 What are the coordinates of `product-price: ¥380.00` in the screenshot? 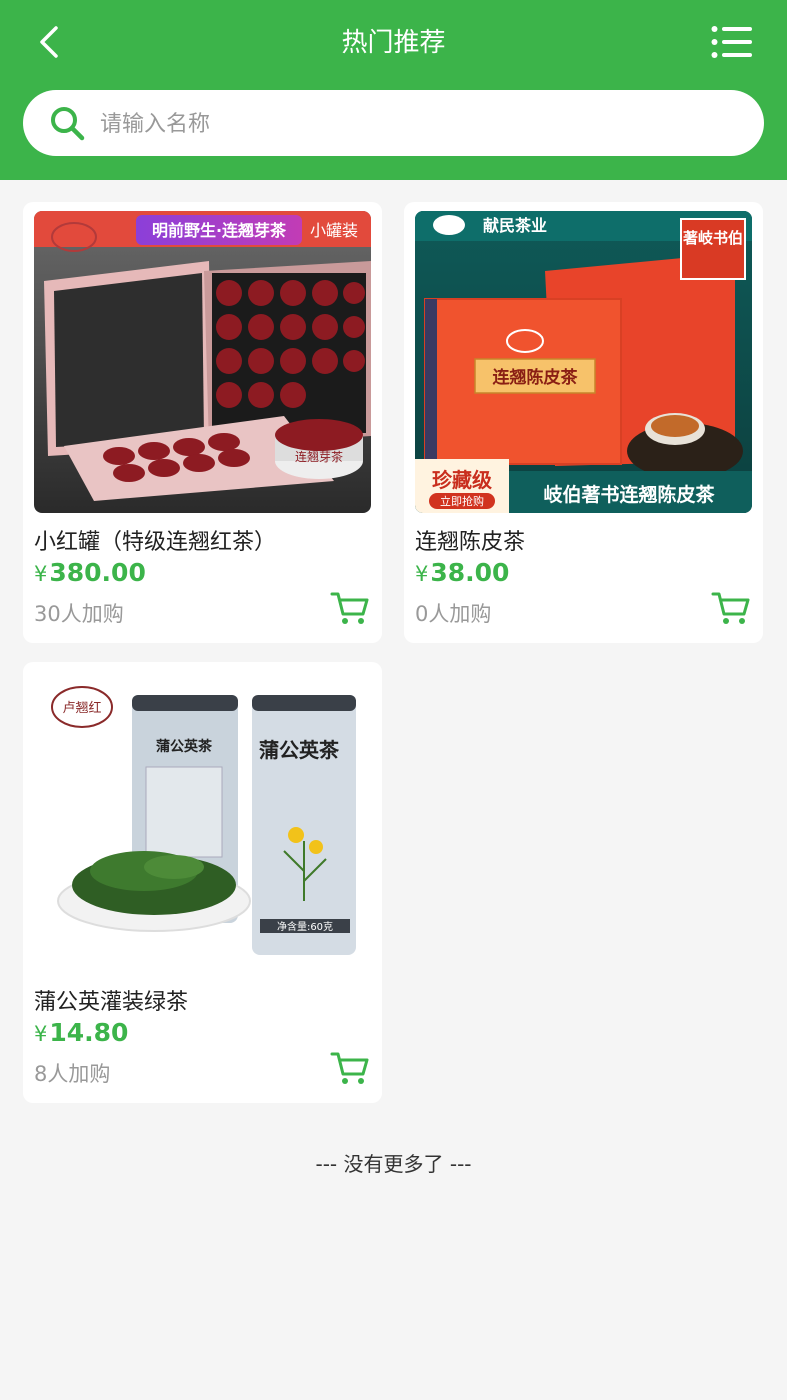 It's located at (90, 572).